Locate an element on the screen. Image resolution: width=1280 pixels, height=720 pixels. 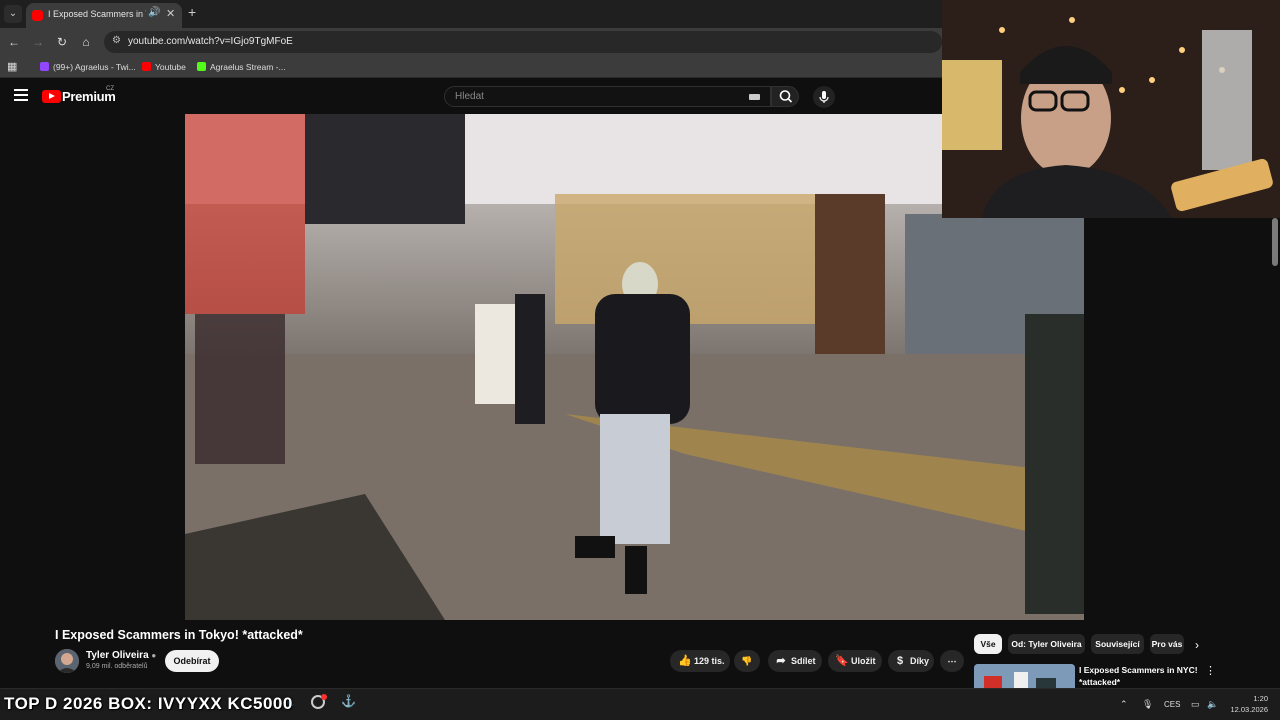
share-icon: ➦ is located at coordinates (781, 661).